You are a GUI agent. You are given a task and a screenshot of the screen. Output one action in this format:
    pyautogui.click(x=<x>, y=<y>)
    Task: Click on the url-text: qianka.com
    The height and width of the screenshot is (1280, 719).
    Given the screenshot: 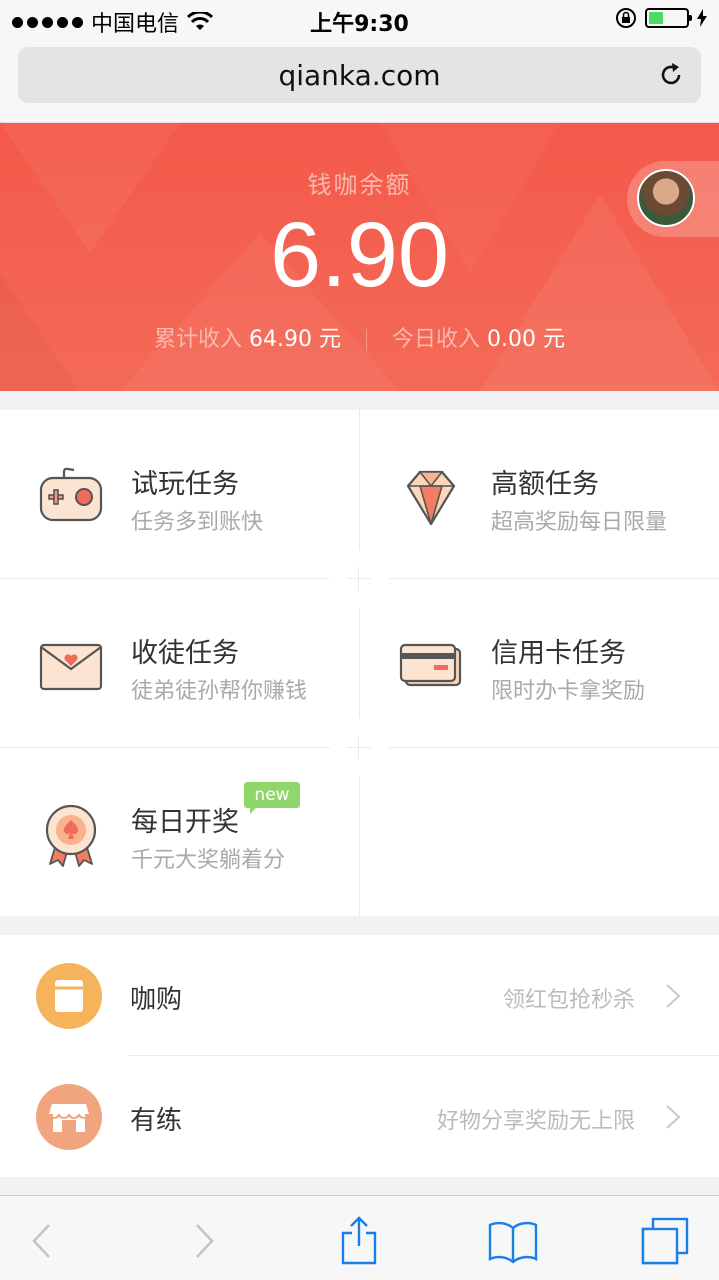 What is the action you would take?
    pyautogui.click(x=359, y=75)
    